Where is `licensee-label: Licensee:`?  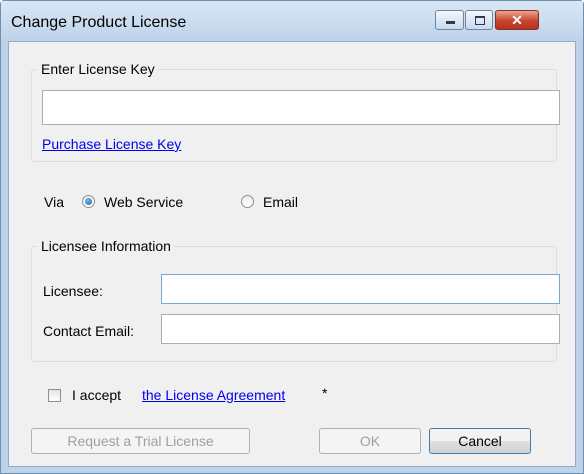 licensee-label: Licensee: is located at coordinates (73, 291).